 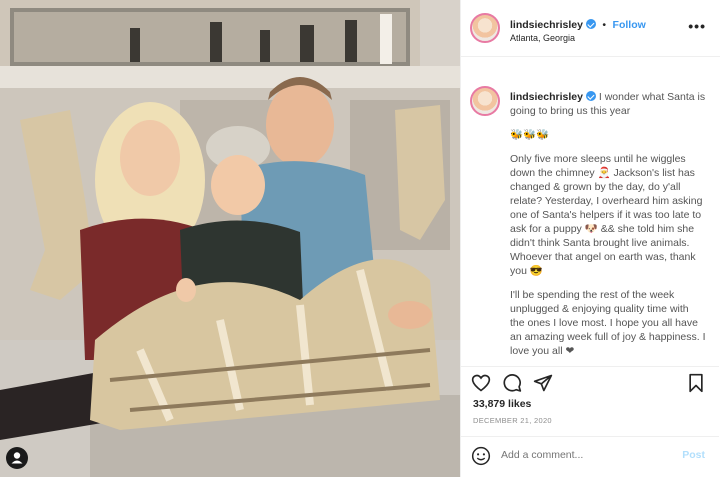 What do you see at coordinates (590, 24) in the screenshot?
I see `verified-badge-icon` at bounding box center [590, 24].